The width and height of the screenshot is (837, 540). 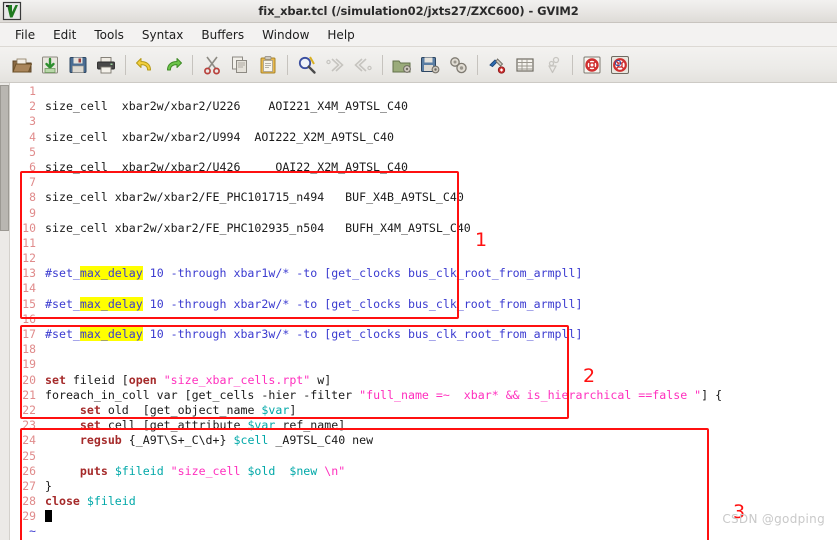 What do you see at coordinates (320, 380) in the screenshot?
I see `code-token: w]` at bounding box center [320, 380].